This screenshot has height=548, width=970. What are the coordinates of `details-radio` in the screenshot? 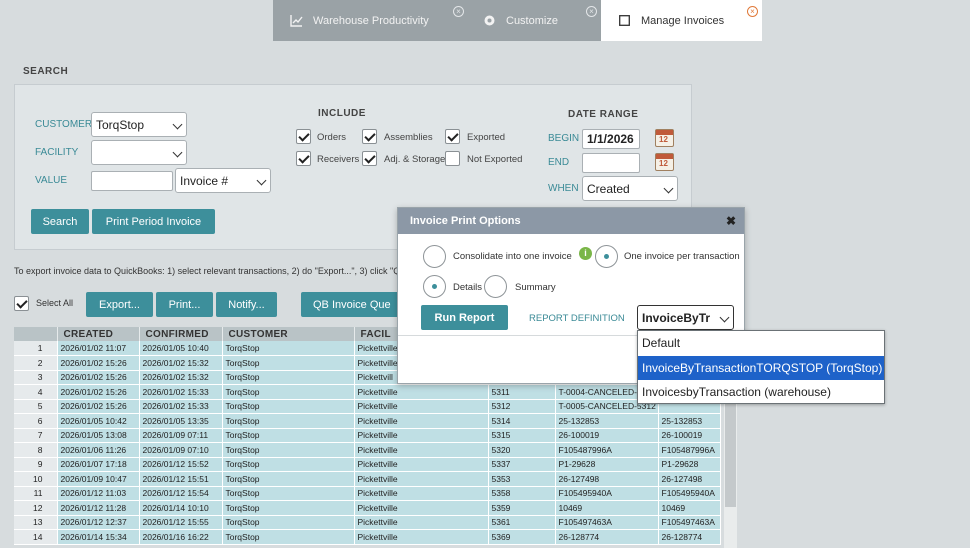 It's located at (434, 286).